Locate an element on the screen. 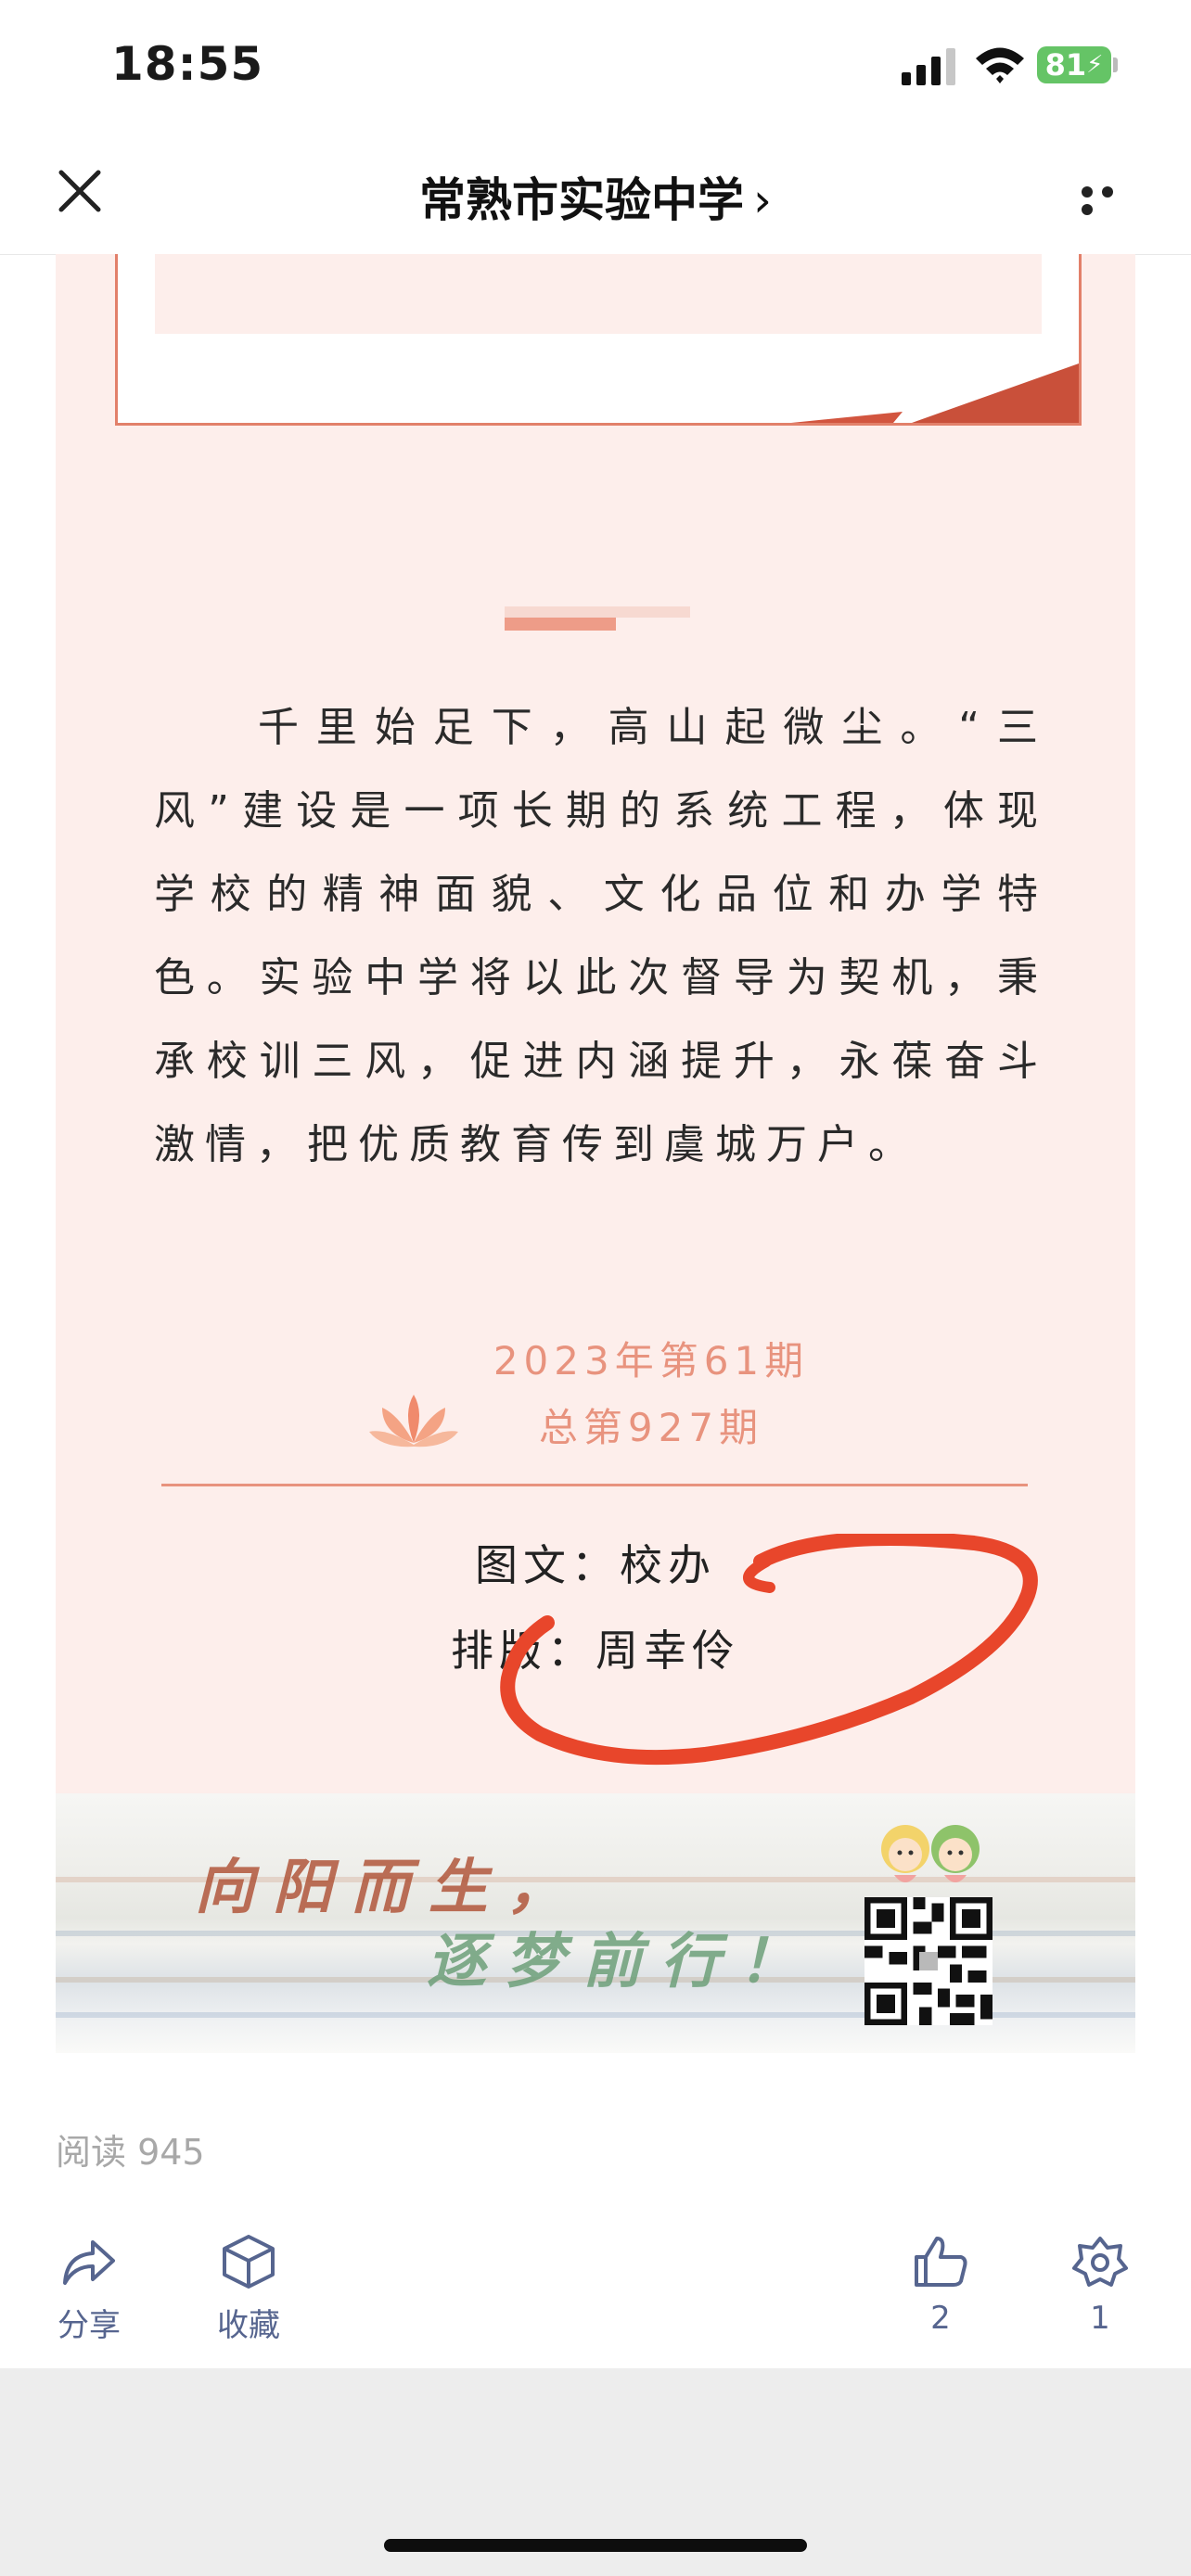 The height and width of the screenshot is (2576, 1191). nav-bar: 常熟市实验中学 › is located at coordinates (595, 192).